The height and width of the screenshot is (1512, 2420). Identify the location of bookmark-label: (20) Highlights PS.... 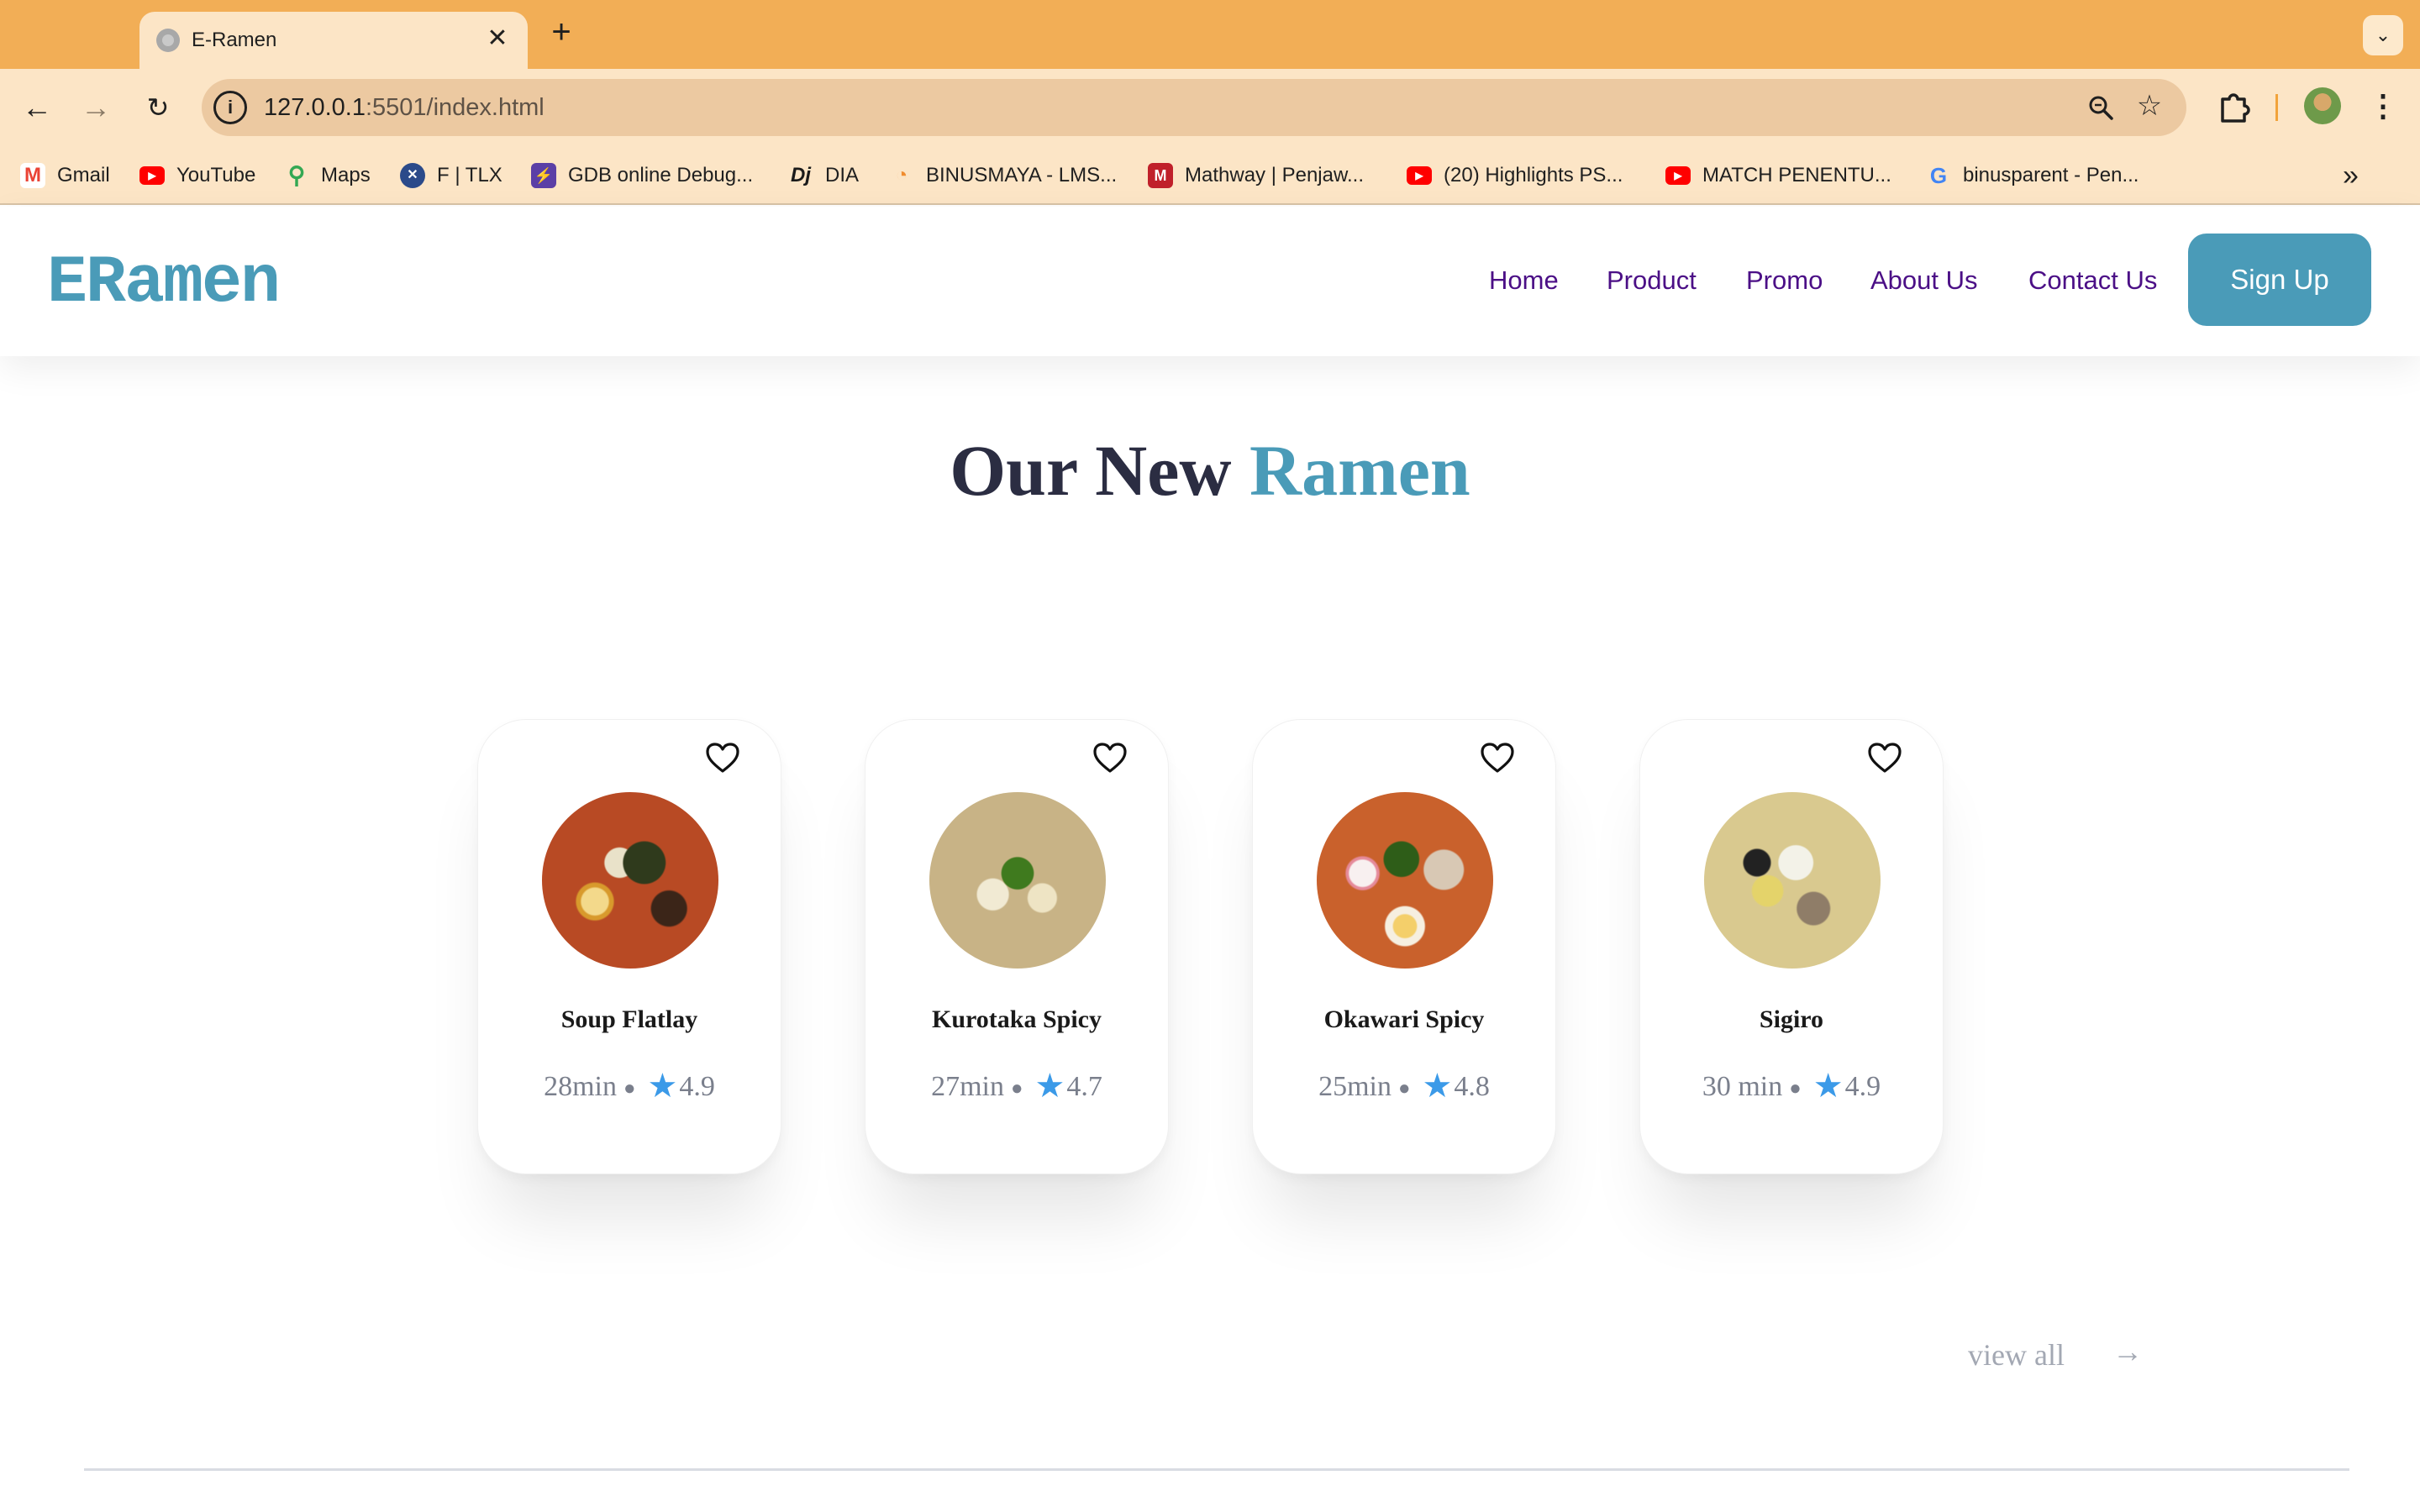
(1533, 175).